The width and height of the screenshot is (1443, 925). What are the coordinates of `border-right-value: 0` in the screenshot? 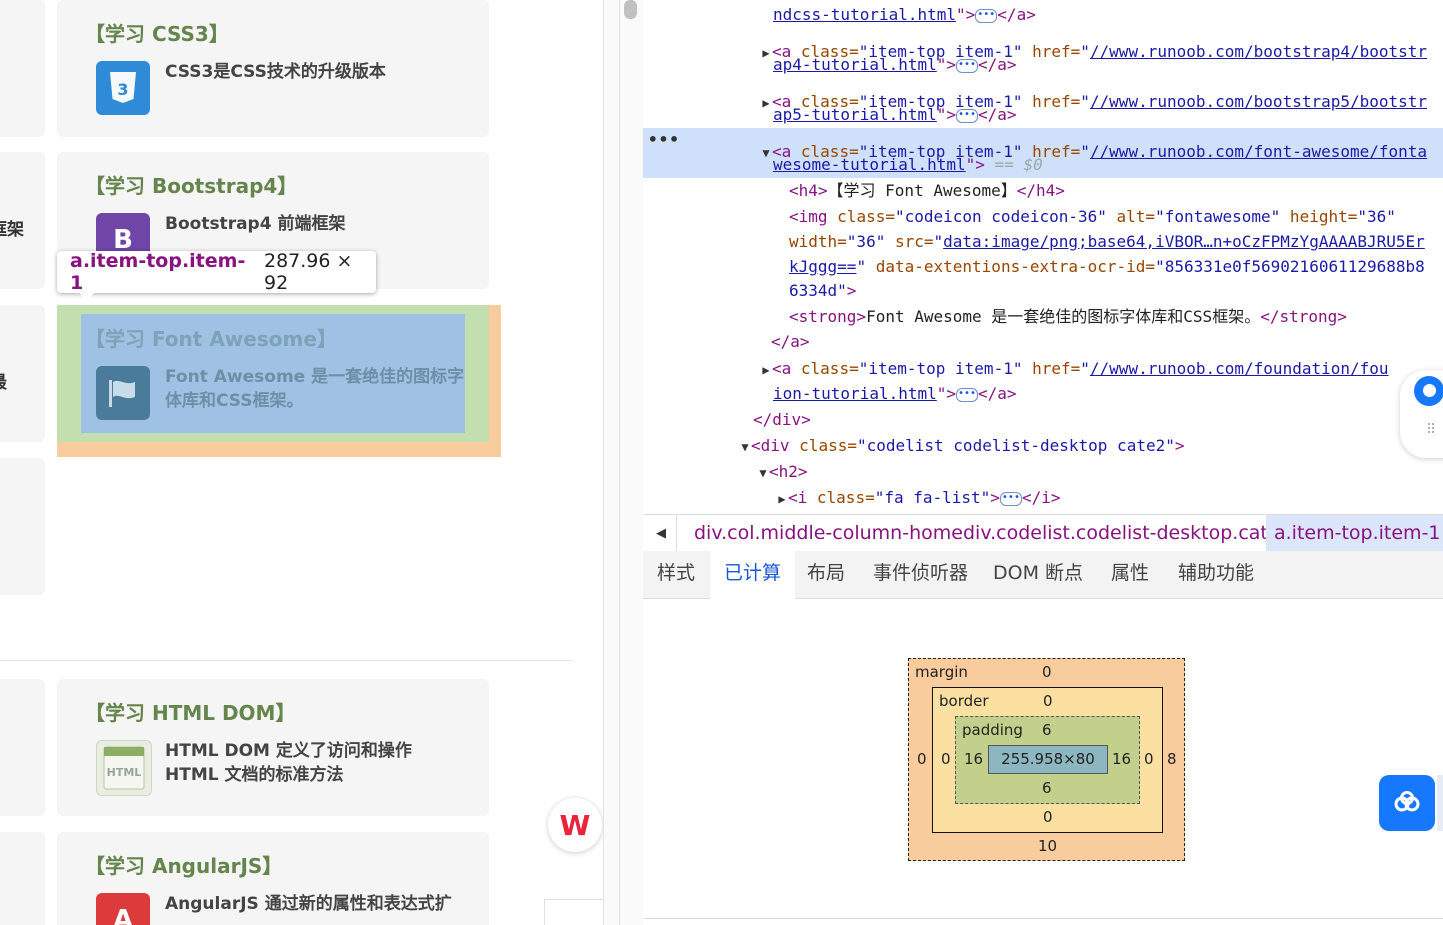 It's located at (1149, 759).